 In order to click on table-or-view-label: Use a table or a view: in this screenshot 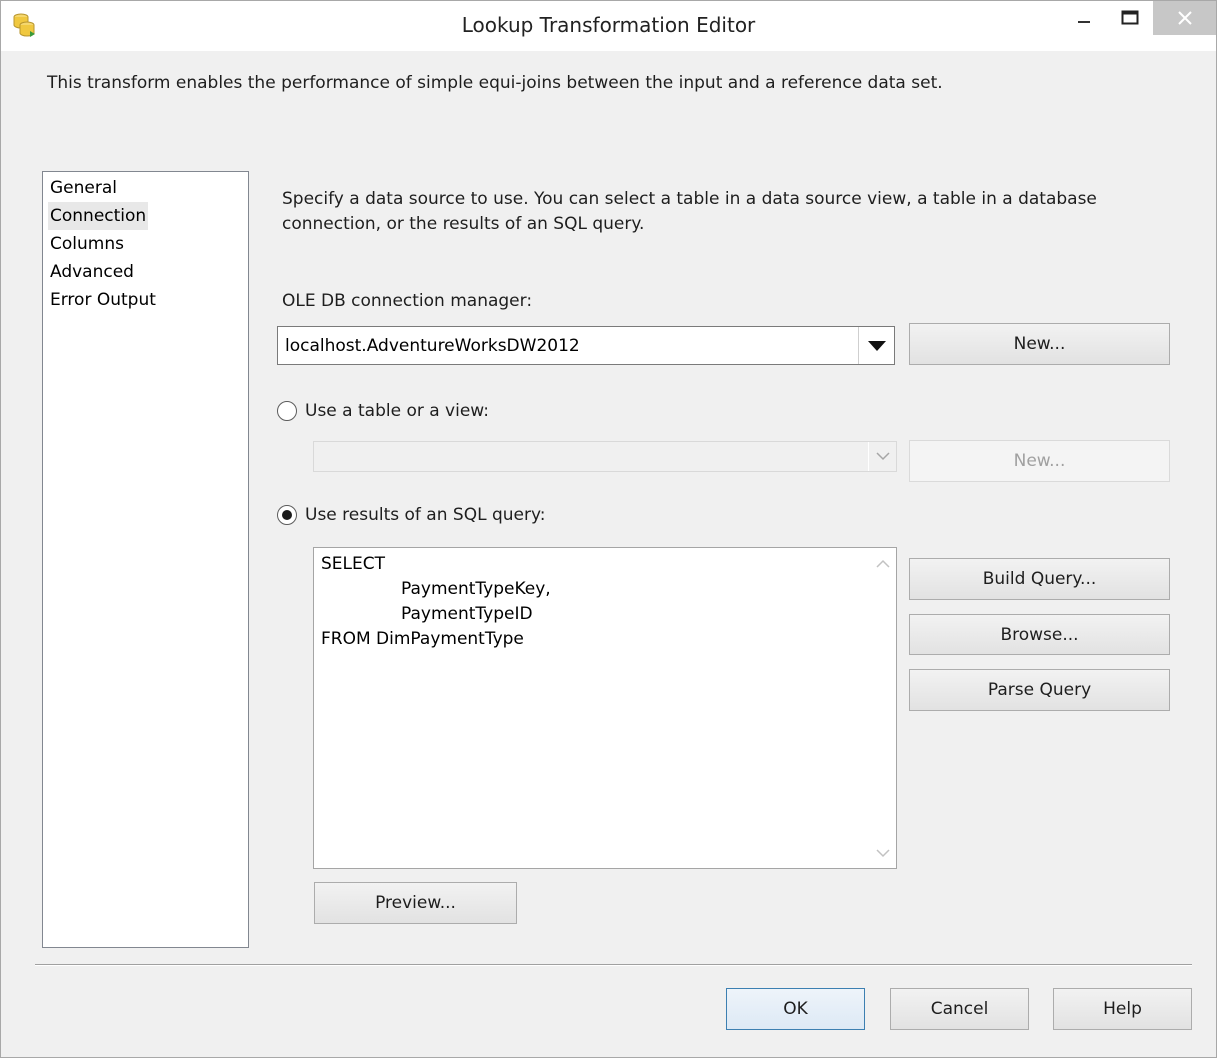, I will do `click(397, 411)`.